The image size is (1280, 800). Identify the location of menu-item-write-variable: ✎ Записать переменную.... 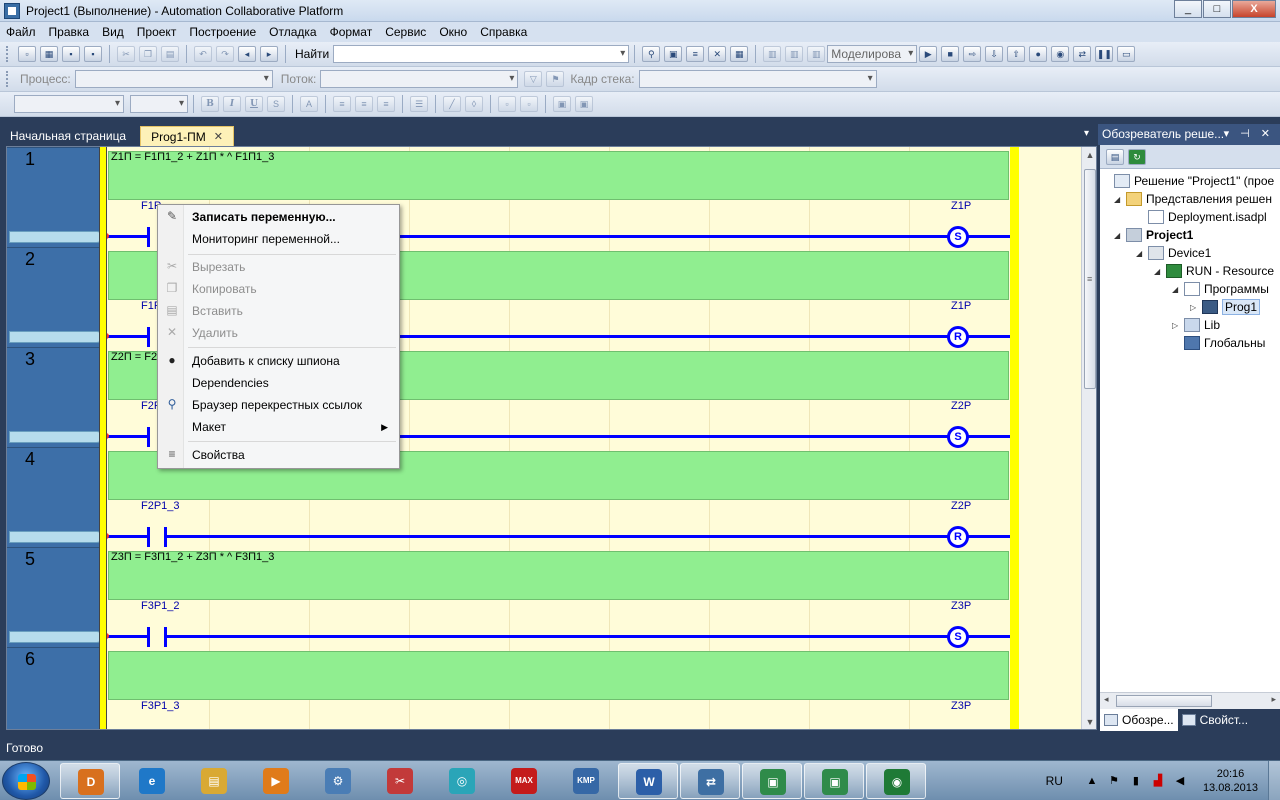
(279, 217).